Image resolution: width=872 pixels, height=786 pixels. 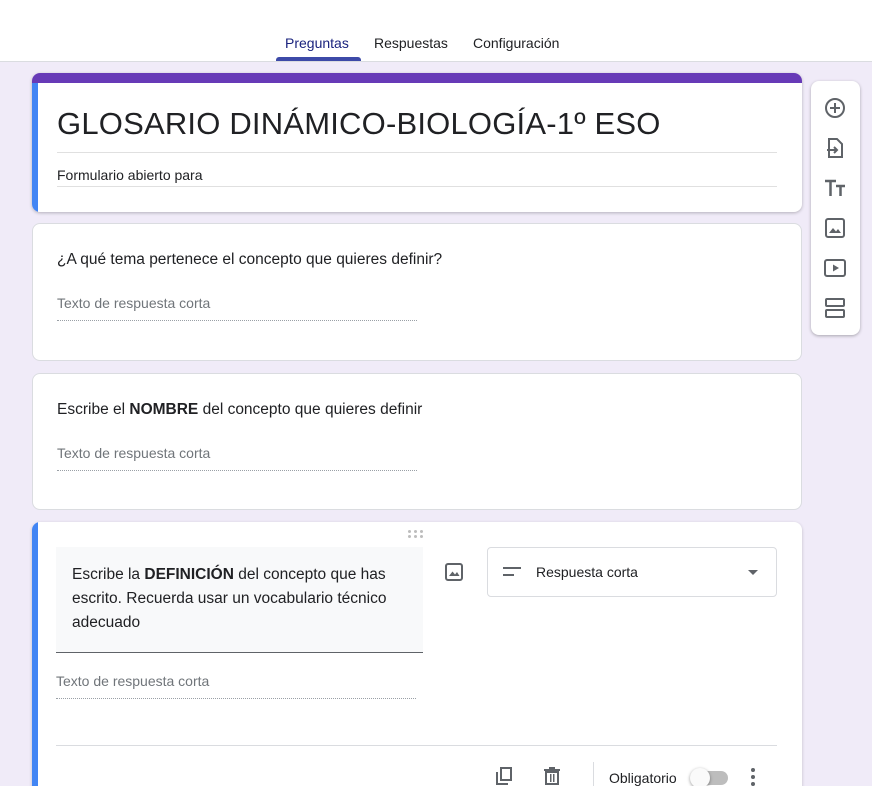 I want to click on required-toggle, so click(x=709, y=777).